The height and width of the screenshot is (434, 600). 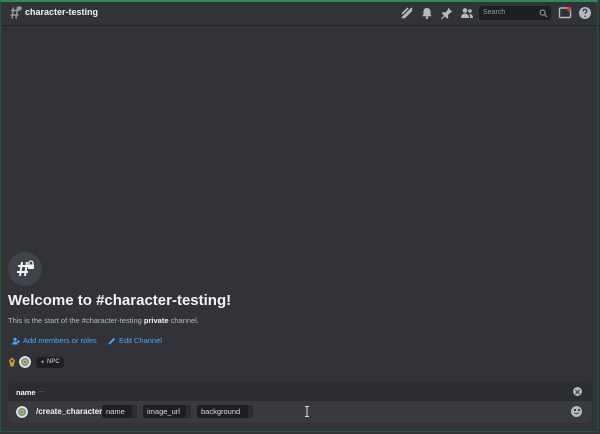 I want to click on npc-tag-label: NPC, so click(x=53, y=362).